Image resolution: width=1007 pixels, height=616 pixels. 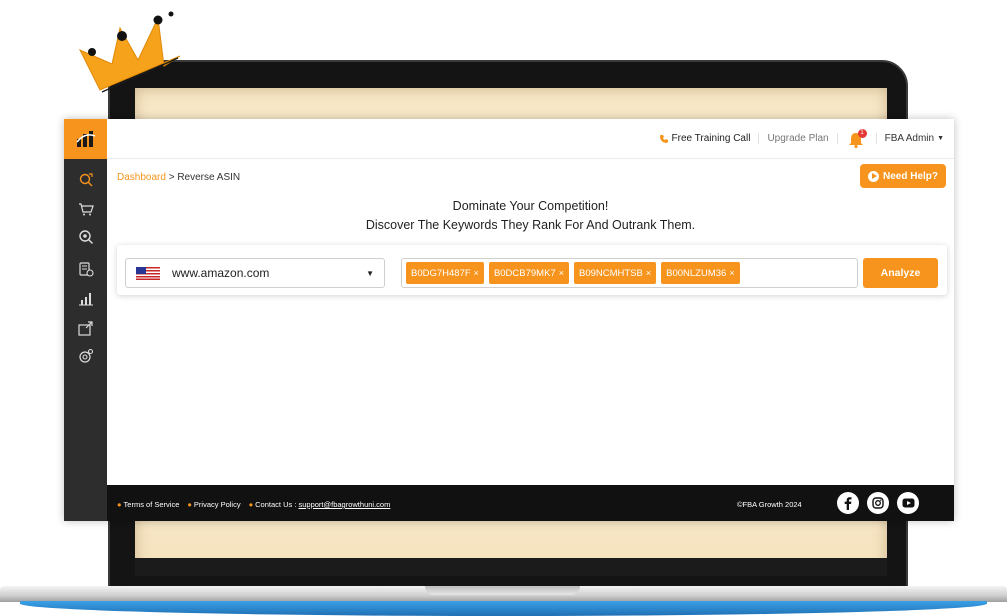 What do you see at coordinates (221, 273) in the screenshot?
I see `marketplace-value: www.amazon.com` at bounding box center [221, 273].